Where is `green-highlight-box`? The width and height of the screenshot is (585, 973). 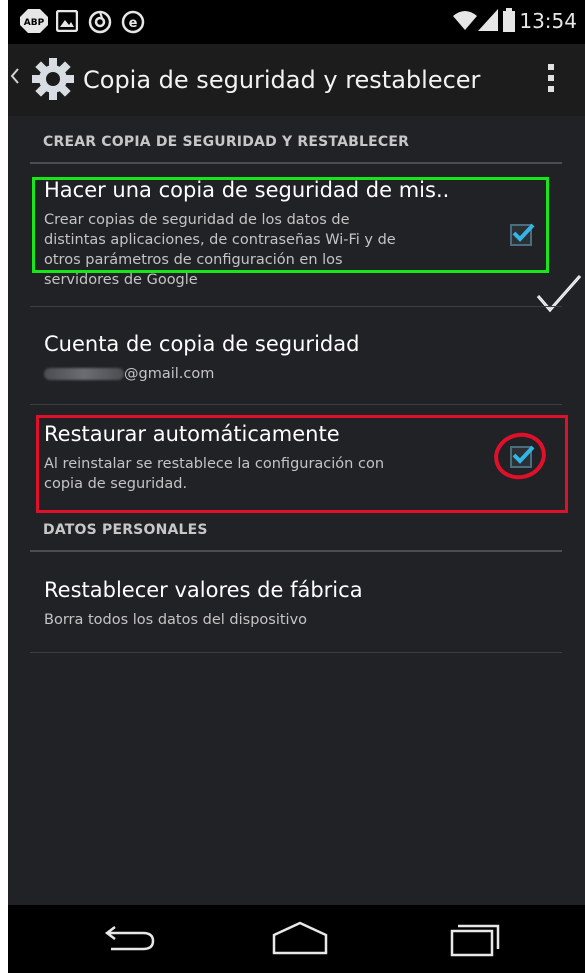
green-highlight-box is located at coordinates (290, 225).